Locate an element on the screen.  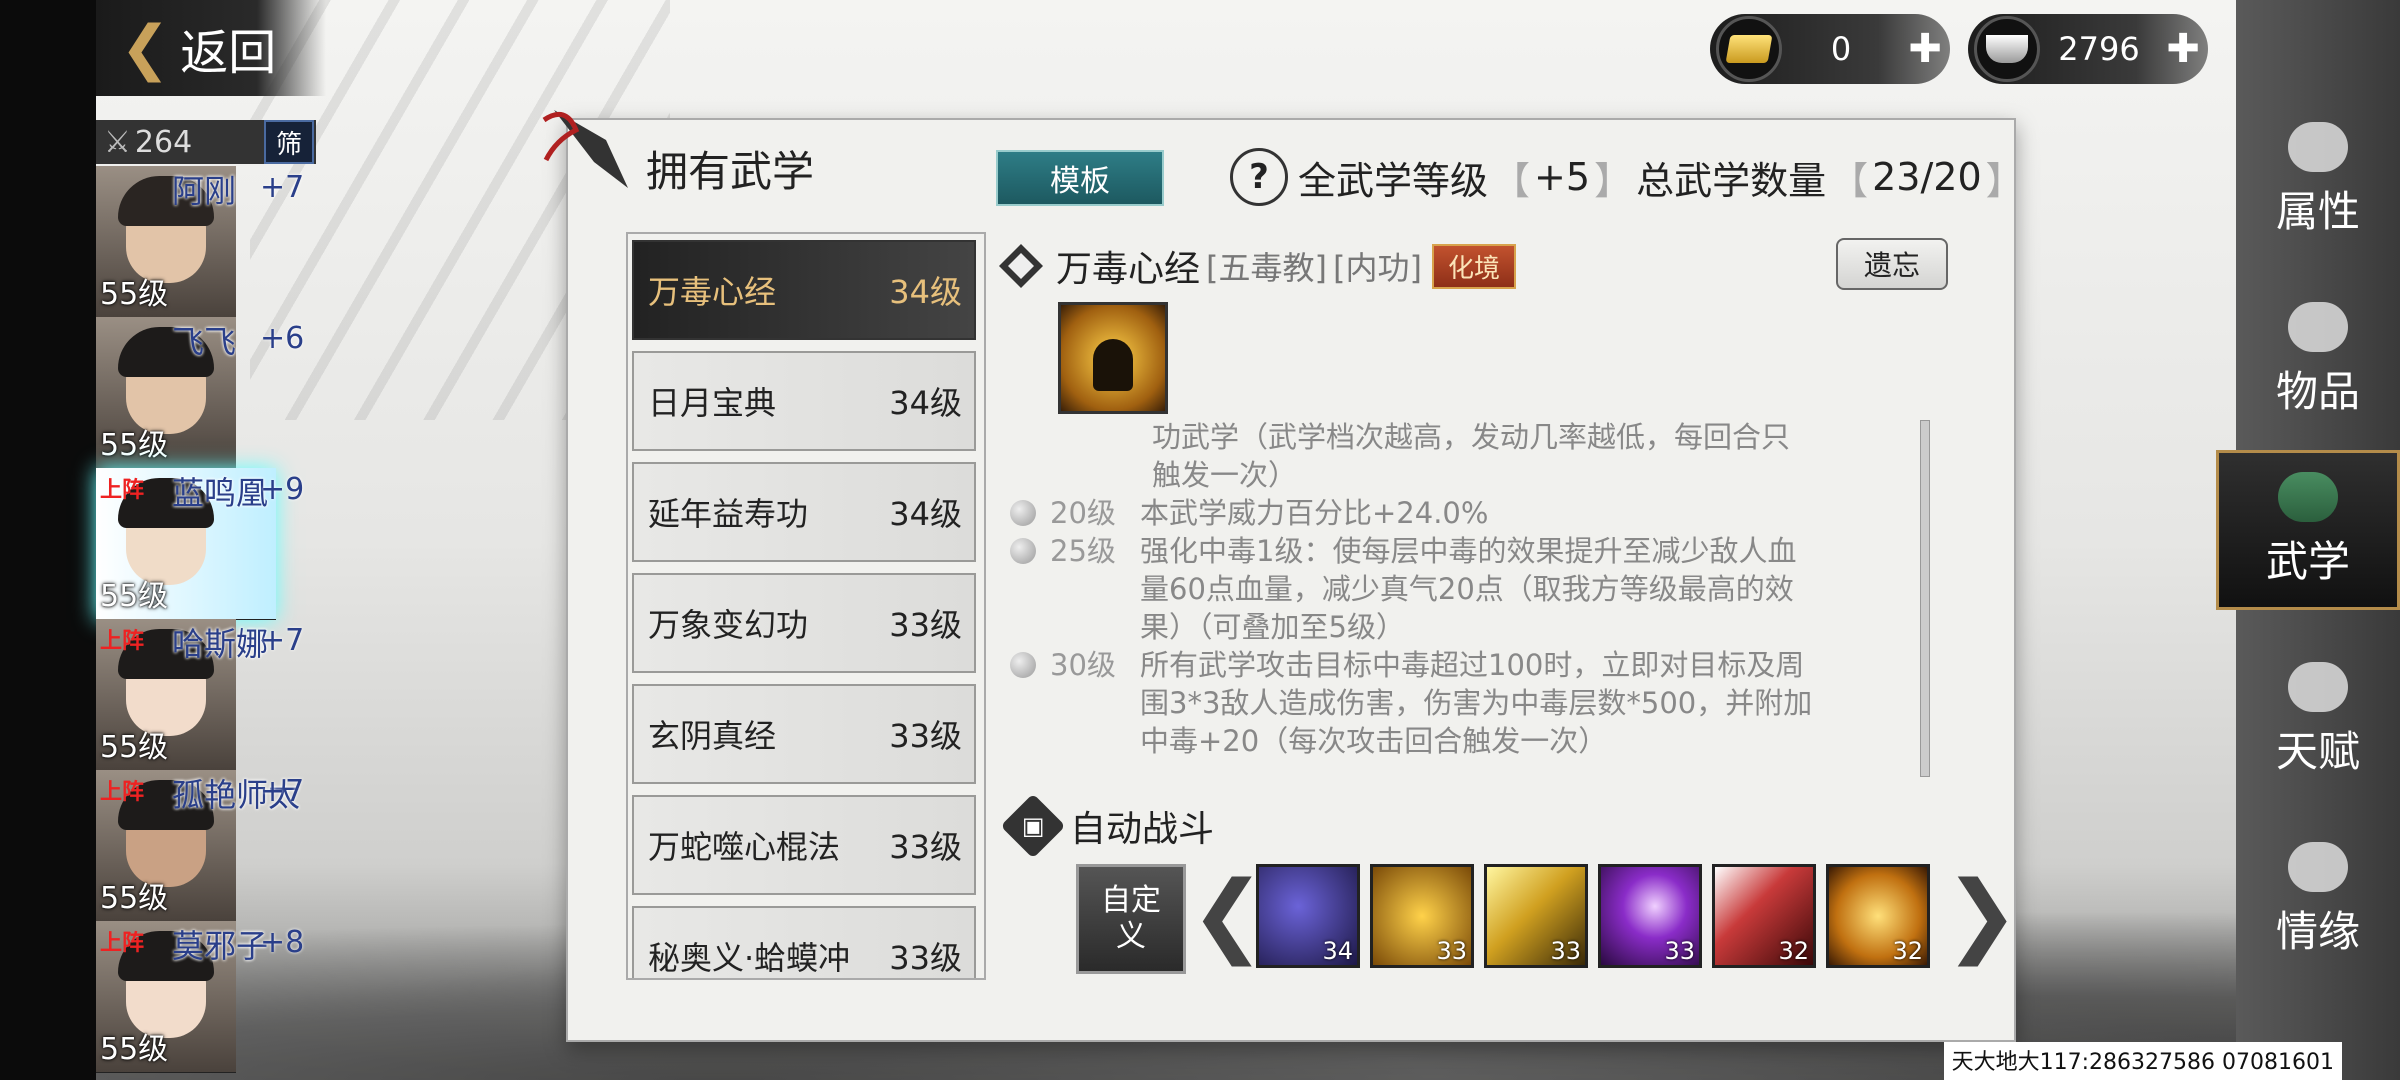
effect-level: 25级 is located at coordinates (1083, 551).